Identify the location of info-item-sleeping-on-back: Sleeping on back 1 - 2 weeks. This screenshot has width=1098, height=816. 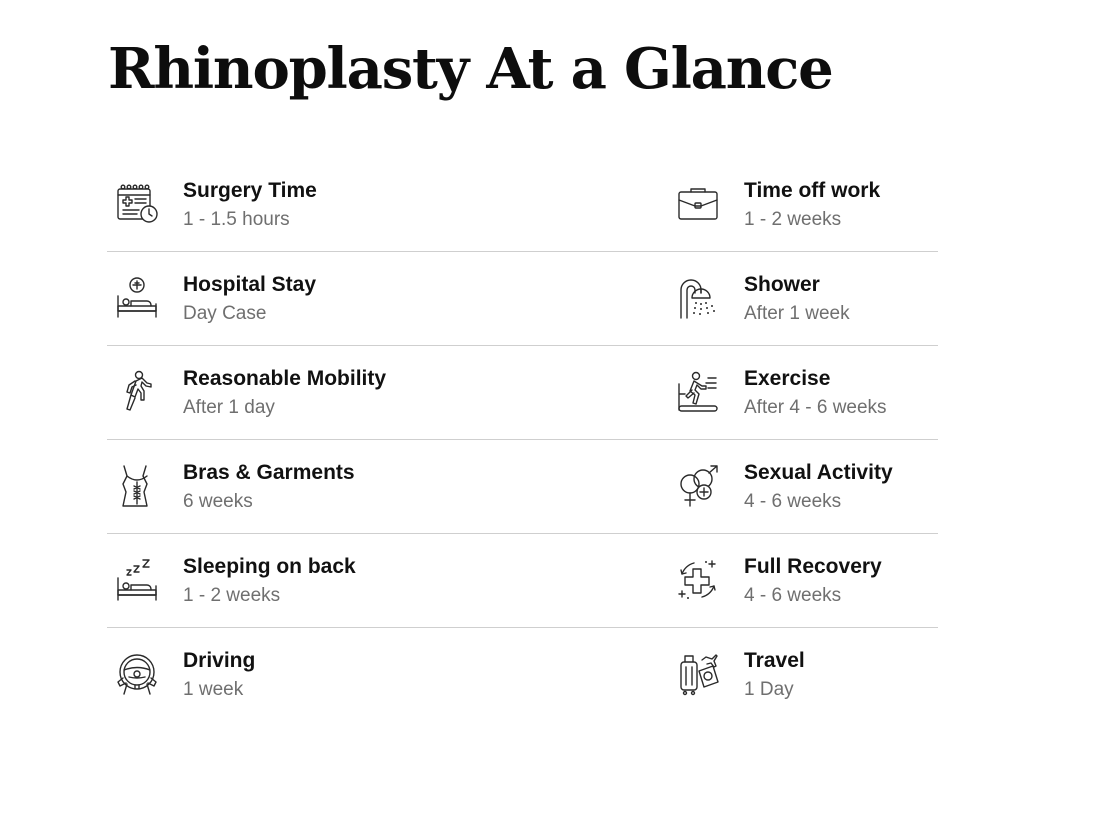
(387, 581).